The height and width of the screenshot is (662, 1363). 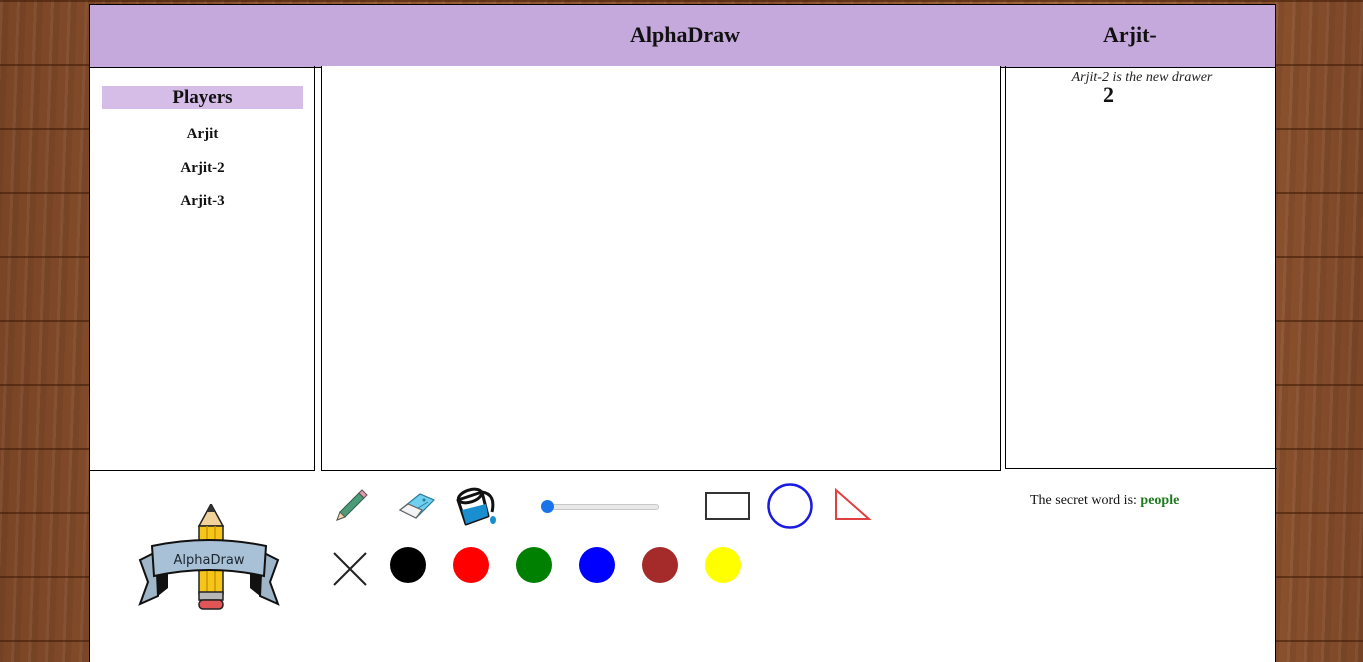 I want to click on players-panel: Players Arjit Arjit-2 Arjit-3, so click(x=202, y=268).